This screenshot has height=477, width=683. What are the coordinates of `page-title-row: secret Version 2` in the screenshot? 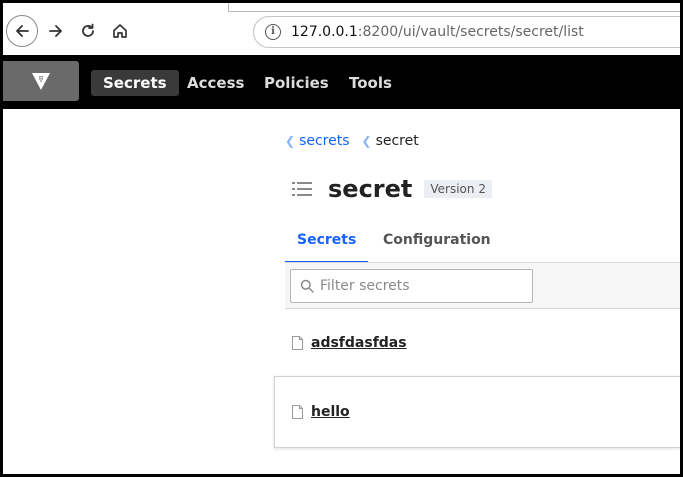 It's located at (392, 189).